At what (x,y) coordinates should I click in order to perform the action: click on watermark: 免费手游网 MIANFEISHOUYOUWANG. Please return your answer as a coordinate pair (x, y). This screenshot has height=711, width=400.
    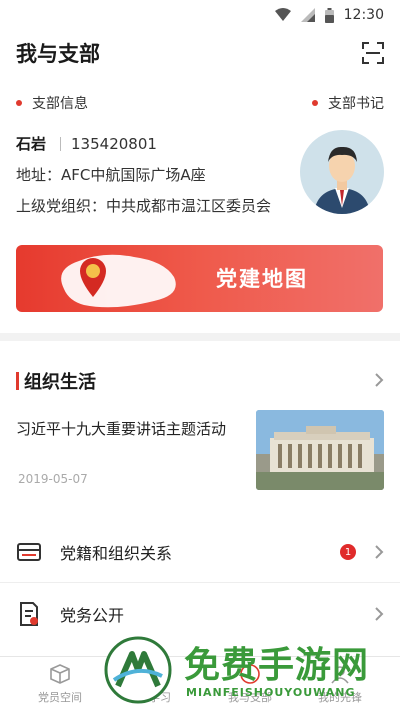
    Looking at the image, I should click on (250, 671).